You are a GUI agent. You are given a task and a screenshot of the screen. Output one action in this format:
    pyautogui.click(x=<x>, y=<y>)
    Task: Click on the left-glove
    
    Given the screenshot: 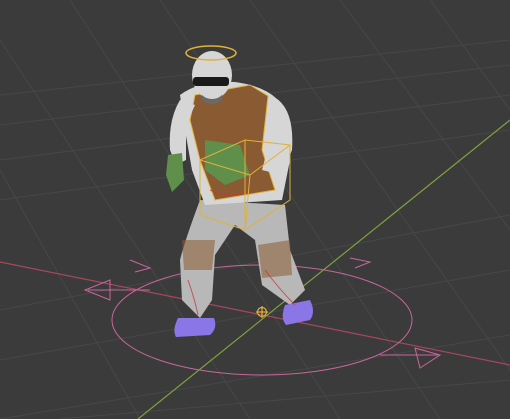 What is the action you would take?
    pyautogui.click(x=175, y=172)
    